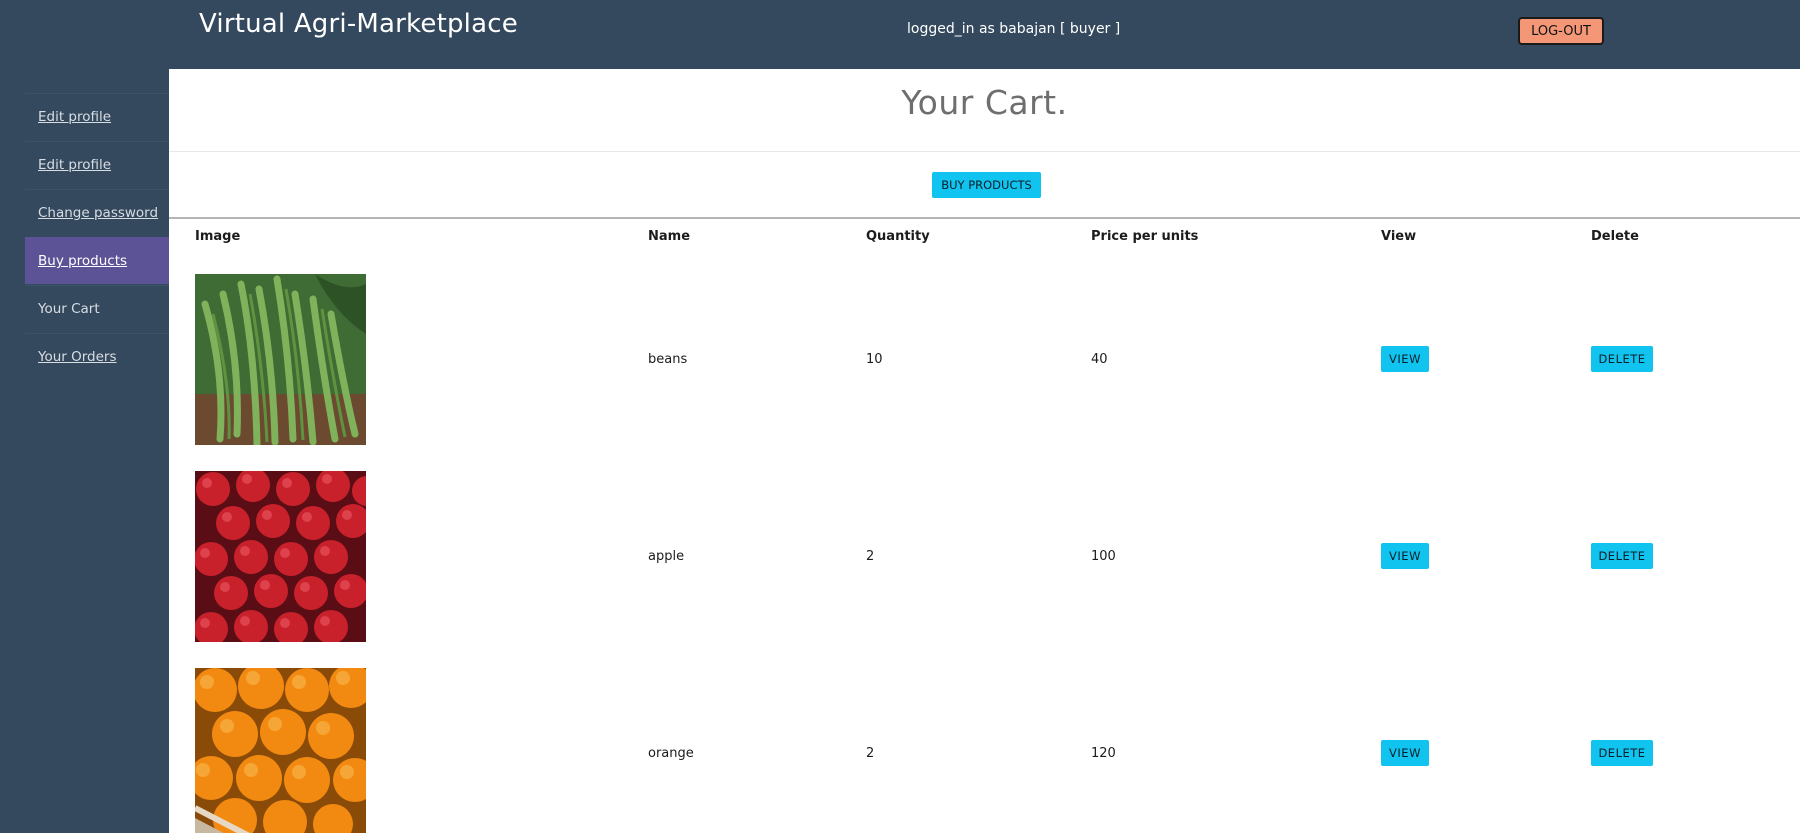 This screenshot has height=833, width=1800. I want to click on column-header-view: View, so click(1399, 236).